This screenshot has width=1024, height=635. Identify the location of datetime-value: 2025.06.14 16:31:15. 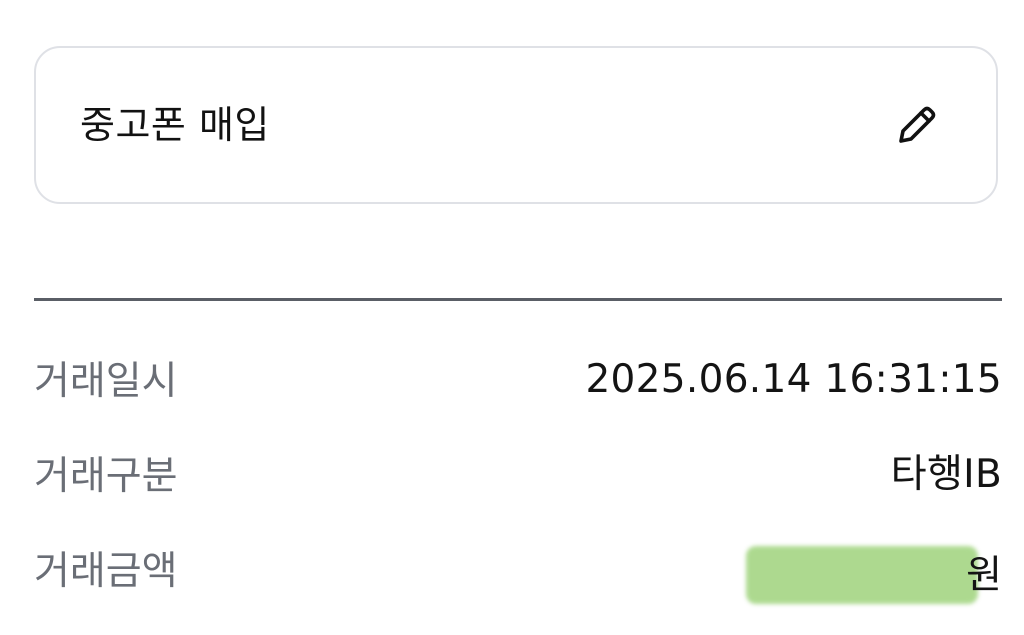
(793, 379).